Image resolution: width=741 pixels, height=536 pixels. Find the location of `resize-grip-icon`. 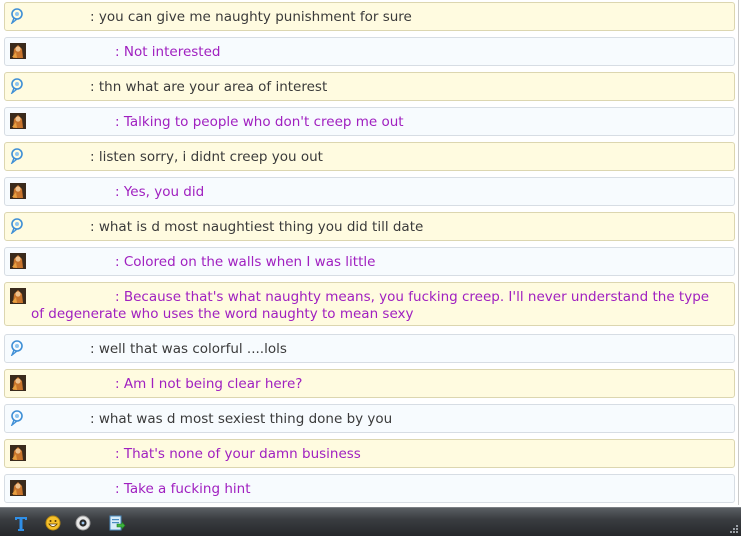

resize-grip-icon is located at coordinates (734, 529).